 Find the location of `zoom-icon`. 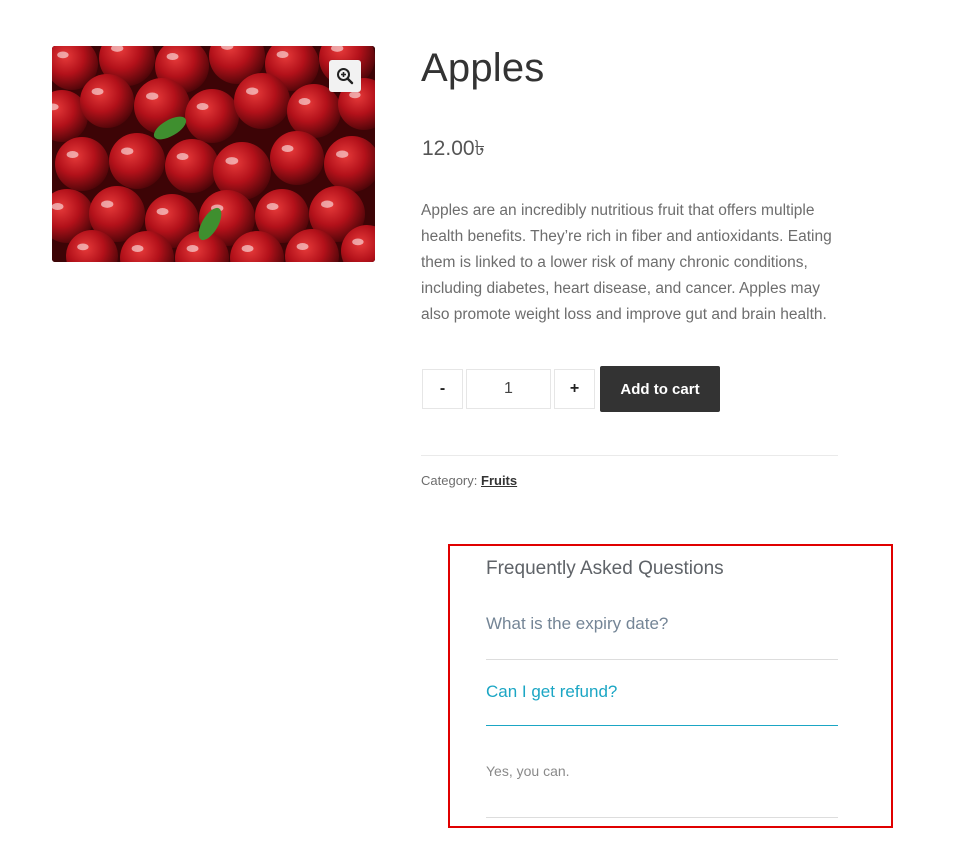

zoom-icon is located at coordinates (345, 76).